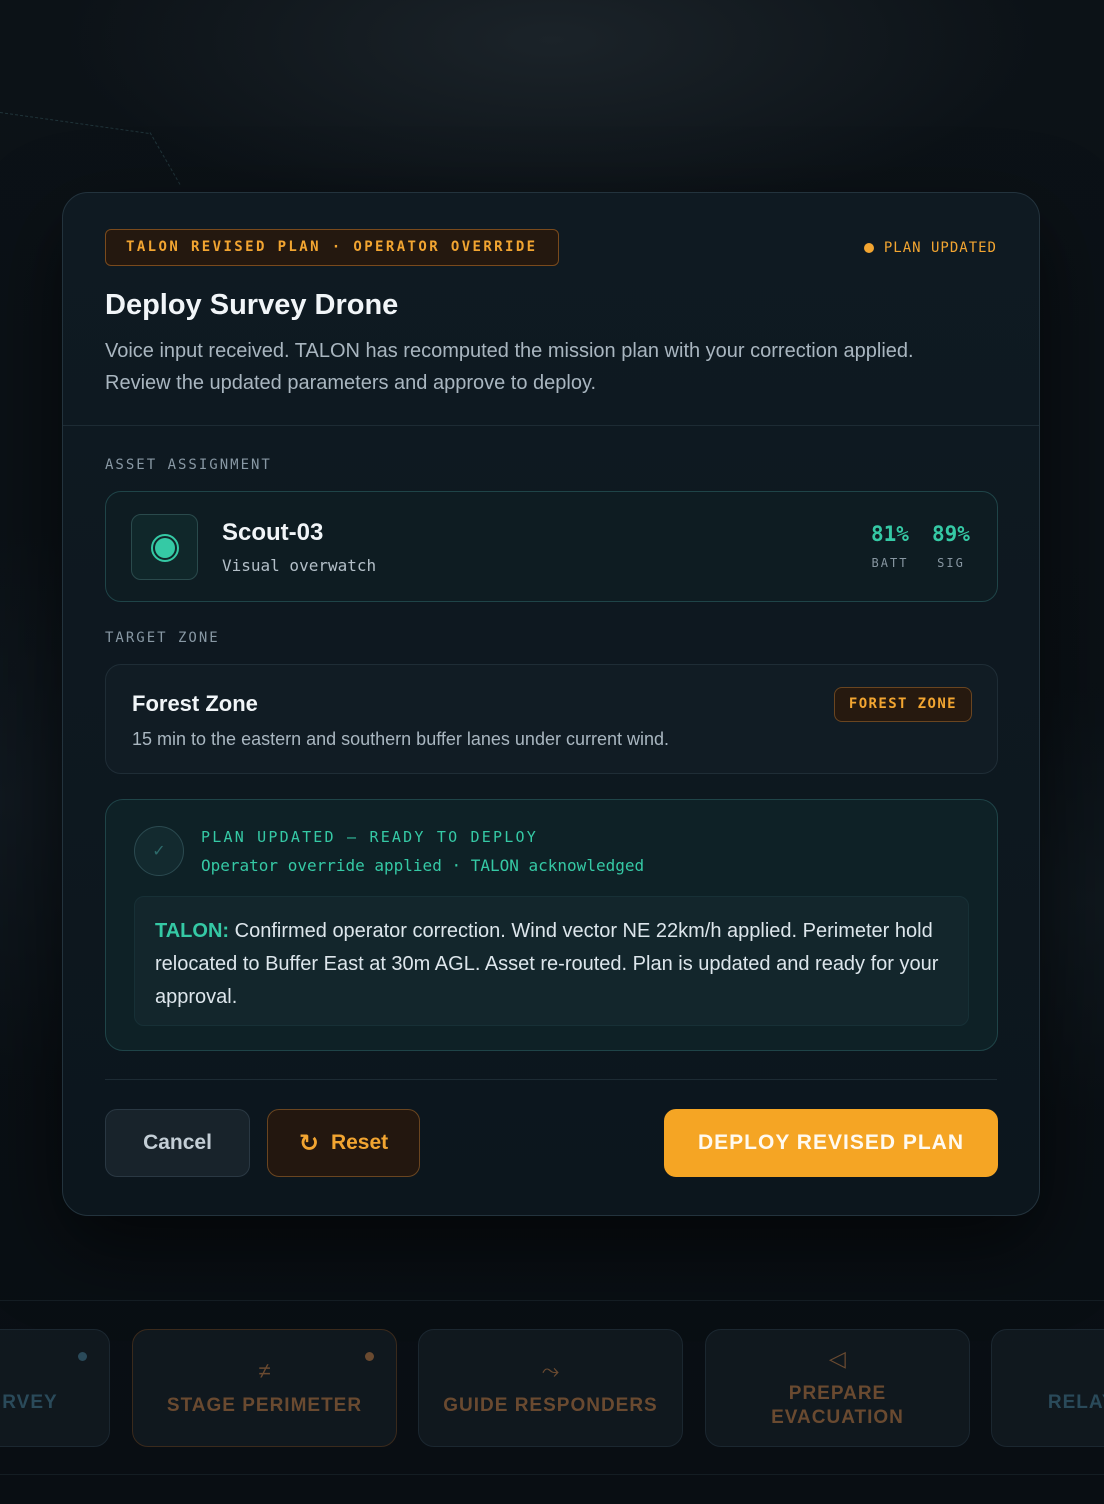 The height and width of the screenshot is (1504, 1104). What do you see at coordinates (162, 638) in the screenshot?
I see `zone-section-label: TARGET ZONE` at bounding box center [162, 638].